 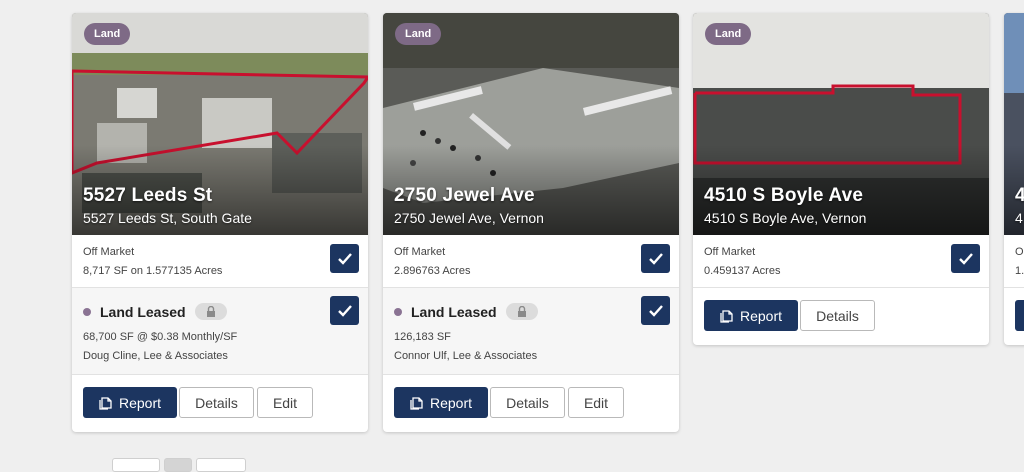 What do you see at coordinates (167, 218) in the screenshot?
I see `property-address: 5527 Leeds St, South Gate` at bounding box center [167, 218].